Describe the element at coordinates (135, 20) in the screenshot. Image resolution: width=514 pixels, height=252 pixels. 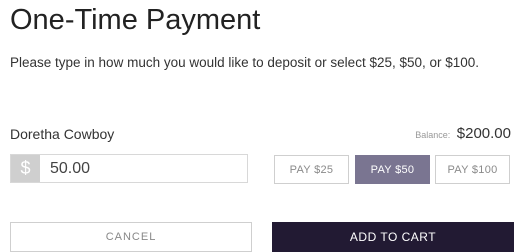
I see `page-title: One-Time Payment` at that location.